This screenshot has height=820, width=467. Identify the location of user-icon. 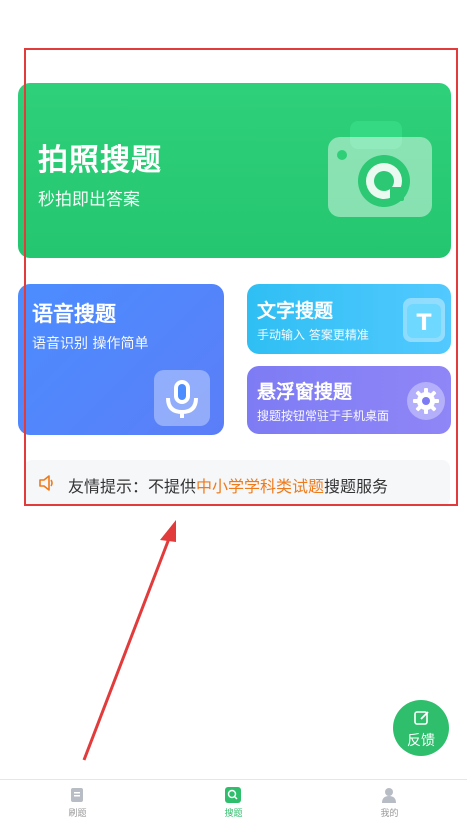
(389, 795).